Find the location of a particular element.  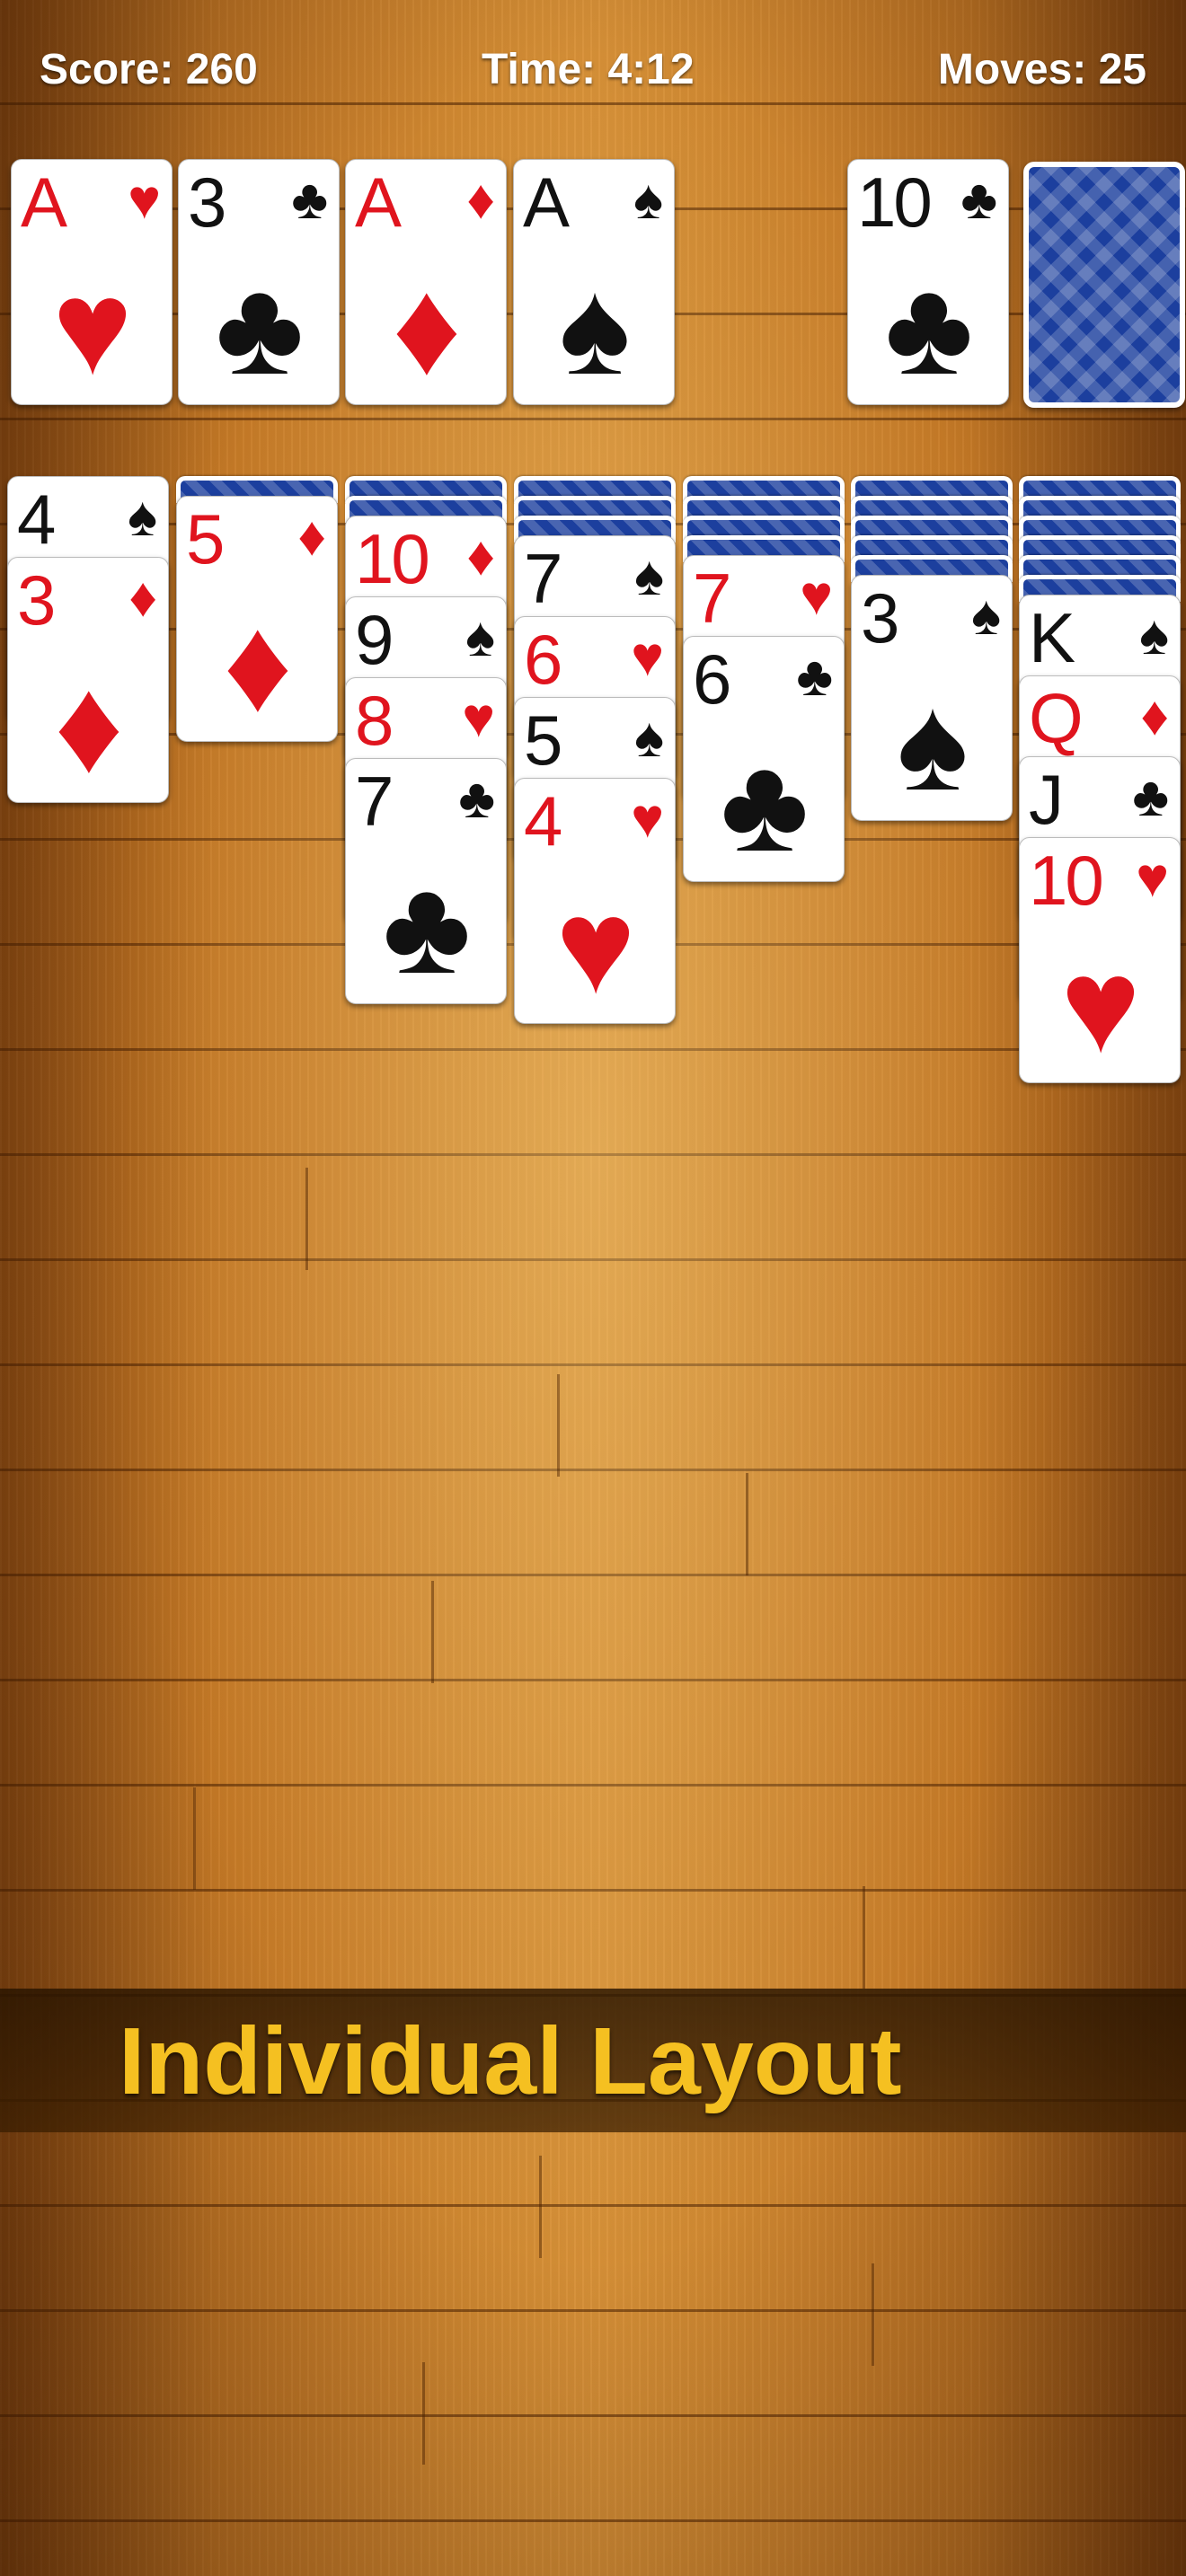

card-rank: J is located at coordinates (1046, 799).